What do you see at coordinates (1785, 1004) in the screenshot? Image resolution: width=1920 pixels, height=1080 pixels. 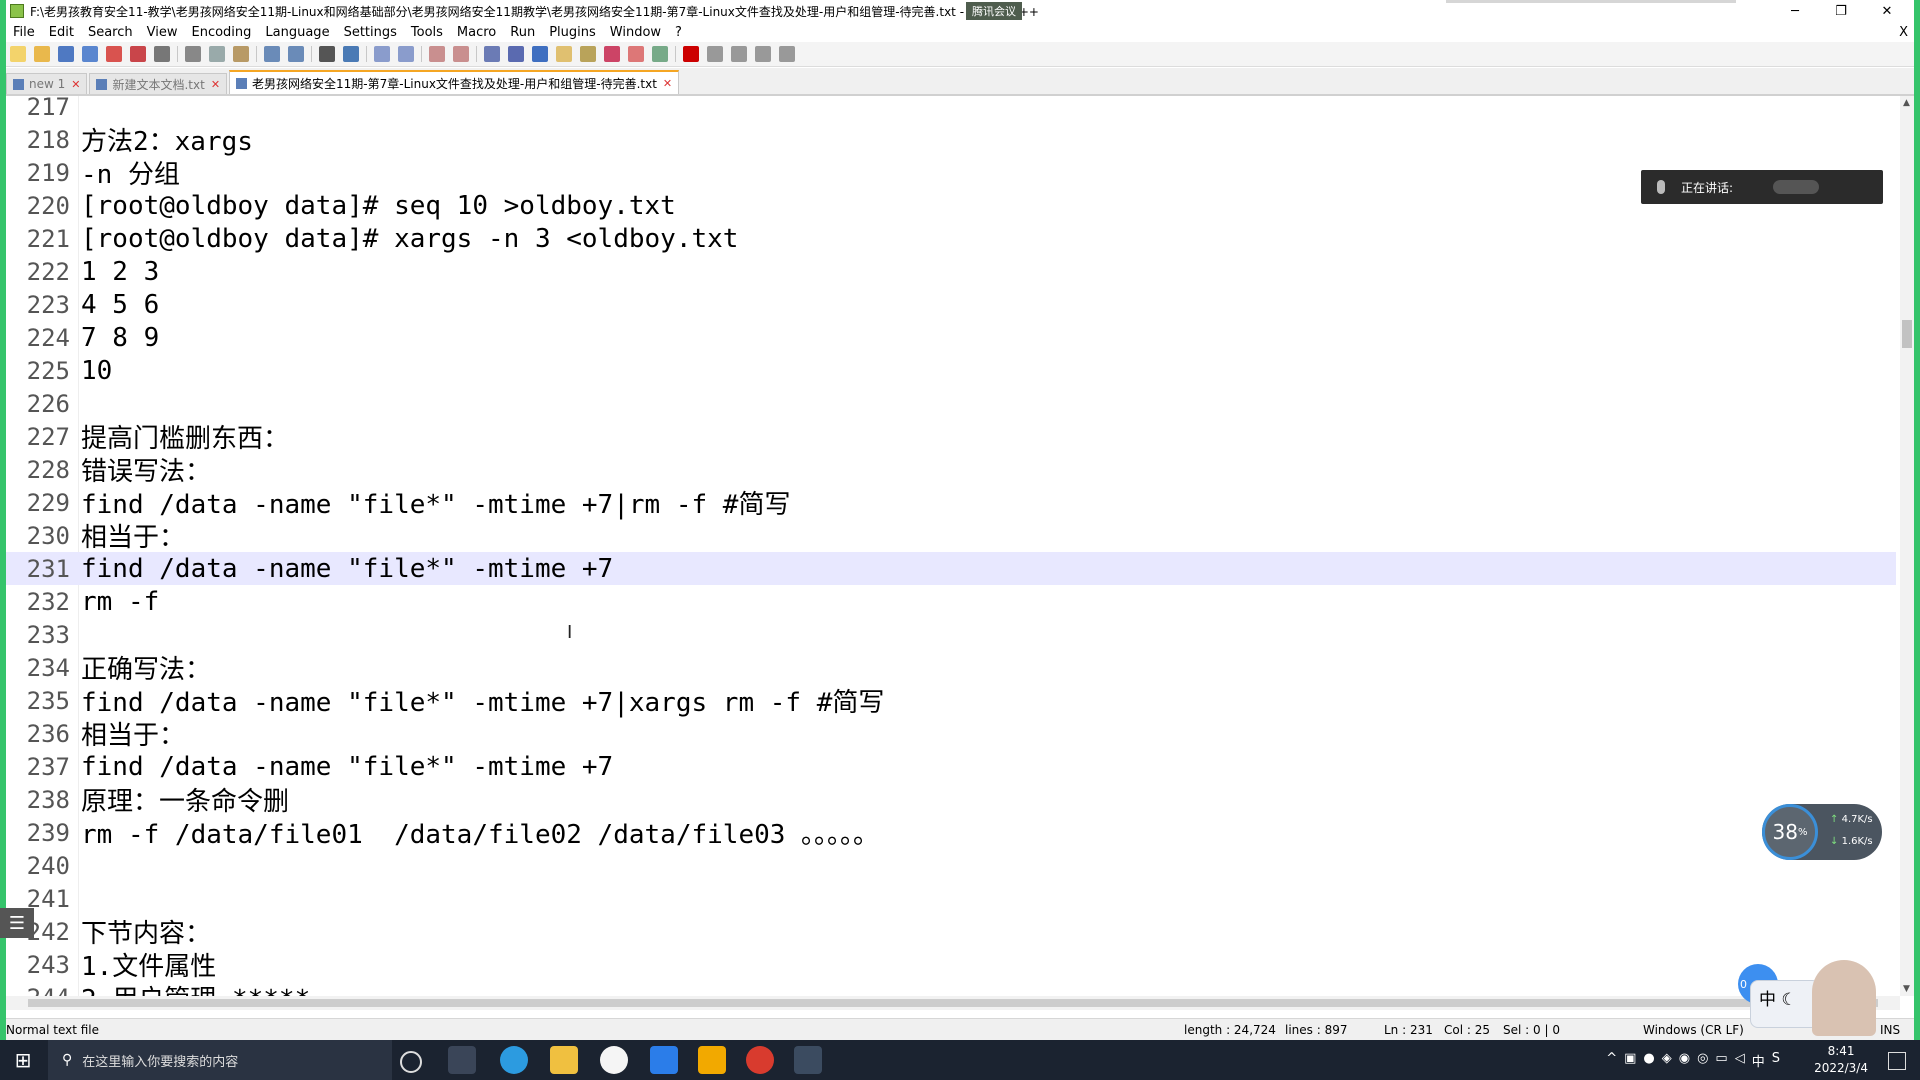 I see `ime-floating-widget: 中 ☾` at bounding box center [1785, 1004].